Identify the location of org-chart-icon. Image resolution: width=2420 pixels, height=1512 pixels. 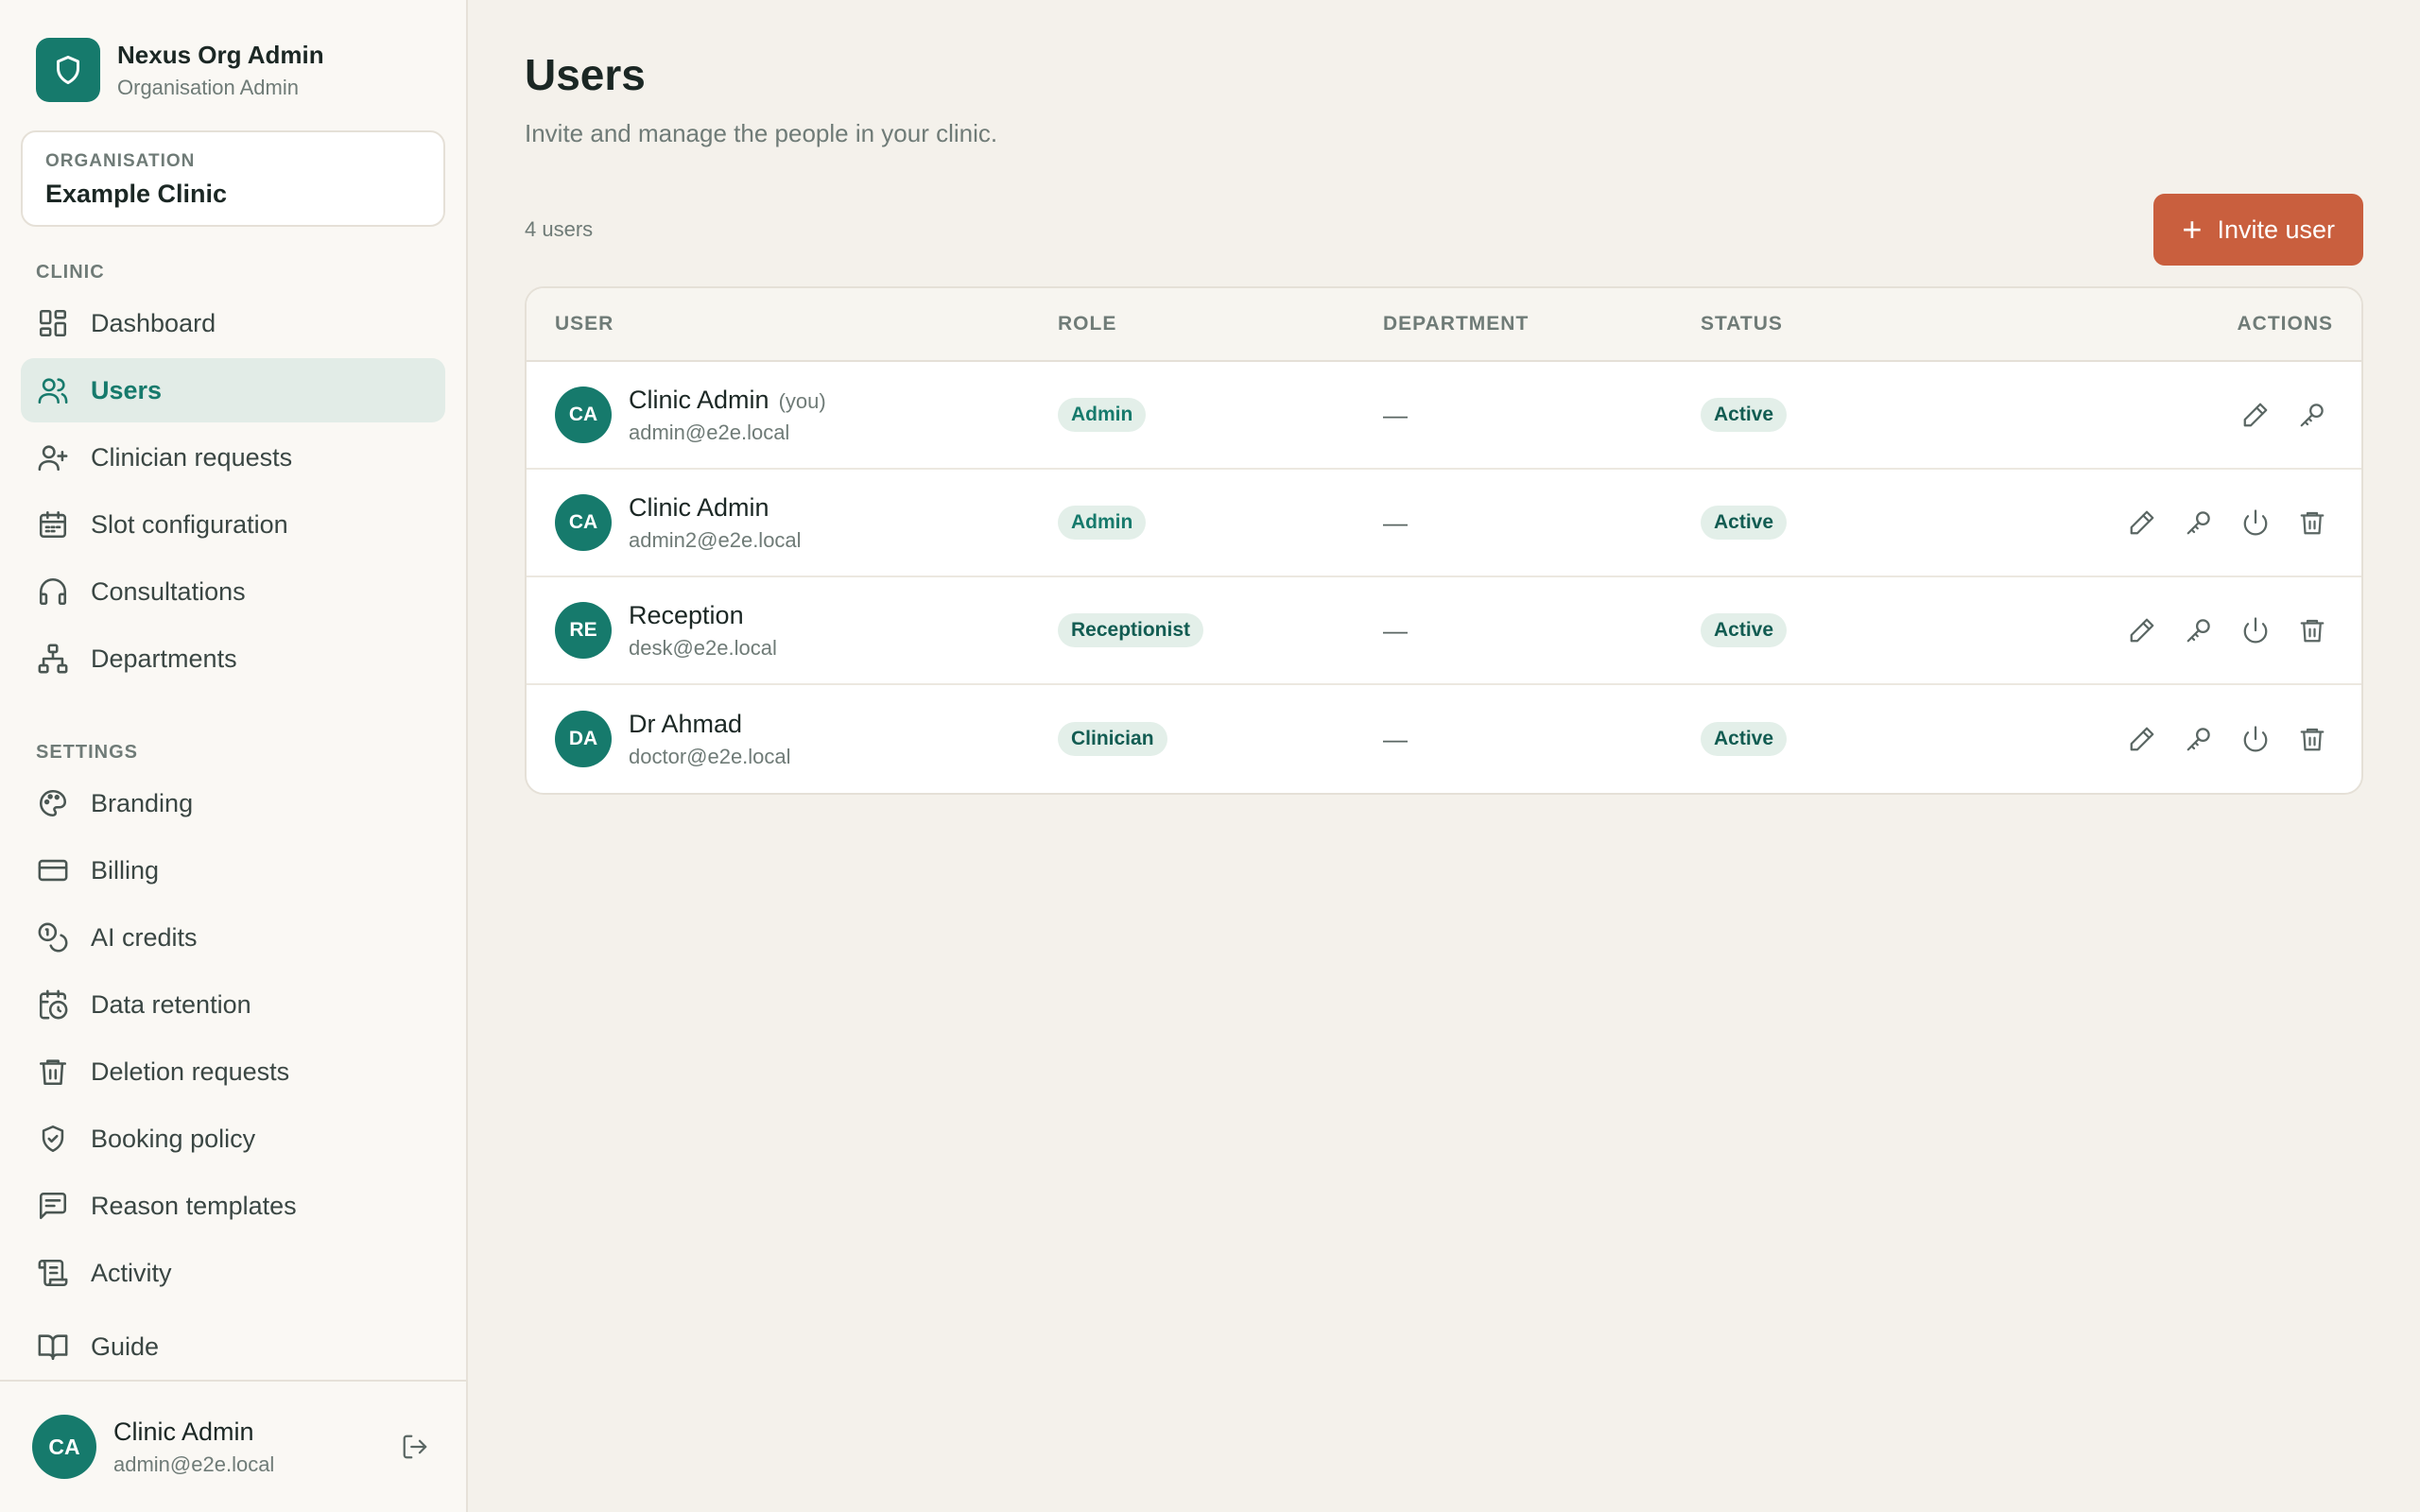
(53, 659).